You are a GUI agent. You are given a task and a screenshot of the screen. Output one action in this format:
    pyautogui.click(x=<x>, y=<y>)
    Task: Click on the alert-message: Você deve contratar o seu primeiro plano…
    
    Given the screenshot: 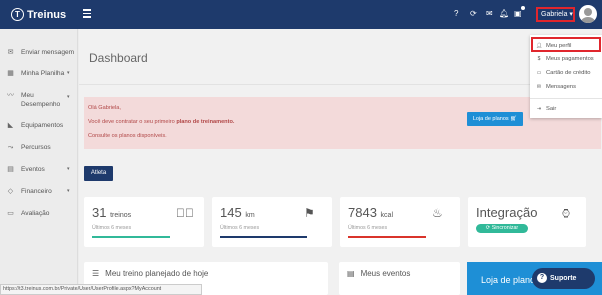 What is the action you would take?
    pyautogui.click(x=161, y=122)
    